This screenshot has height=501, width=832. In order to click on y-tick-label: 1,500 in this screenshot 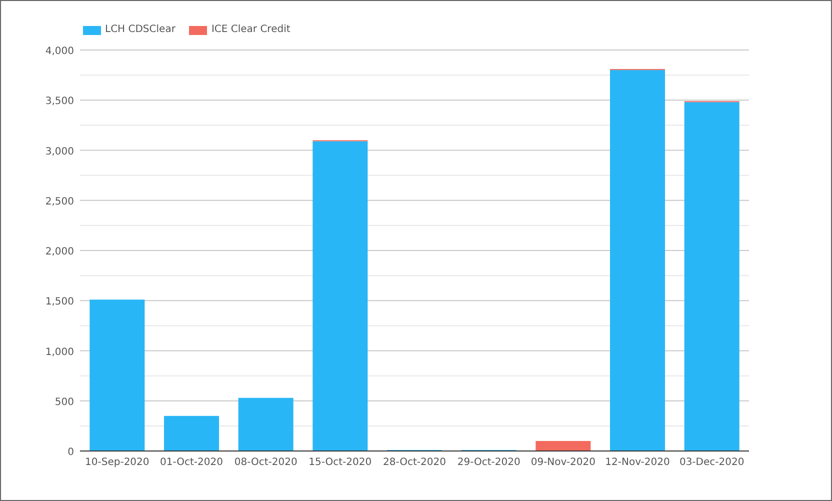, I will do `click(59, 302)`.